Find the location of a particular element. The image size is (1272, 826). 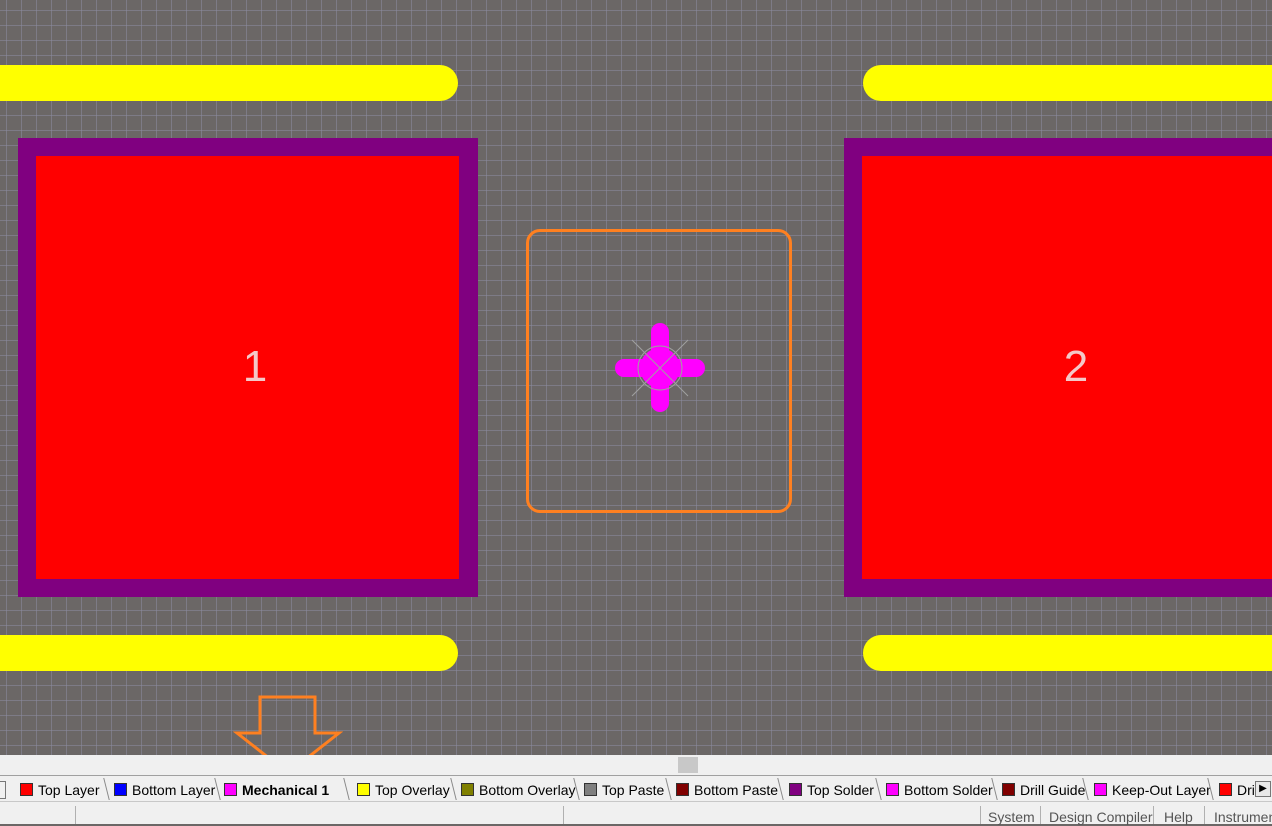

top-solder-color-swatch is located at coordinates (795, 789).